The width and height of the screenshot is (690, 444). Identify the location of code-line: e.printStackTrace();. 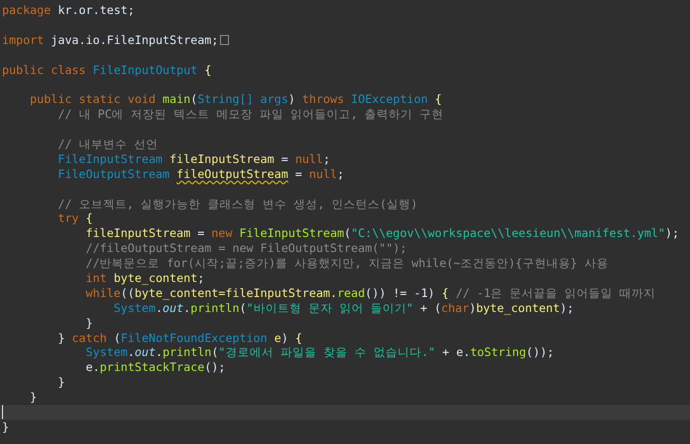
(155, 368).